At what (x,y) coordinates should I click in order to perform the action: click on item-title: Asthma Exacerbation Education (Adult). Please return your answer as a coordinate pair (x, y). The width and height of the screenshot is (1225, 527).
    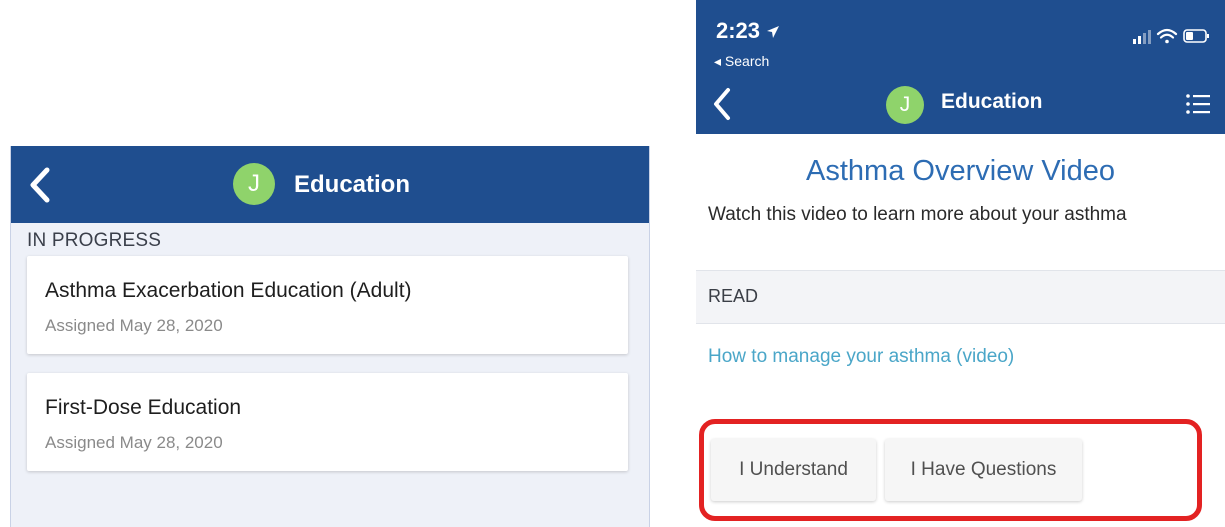
    Looking at the image, I should click on (228, 290).